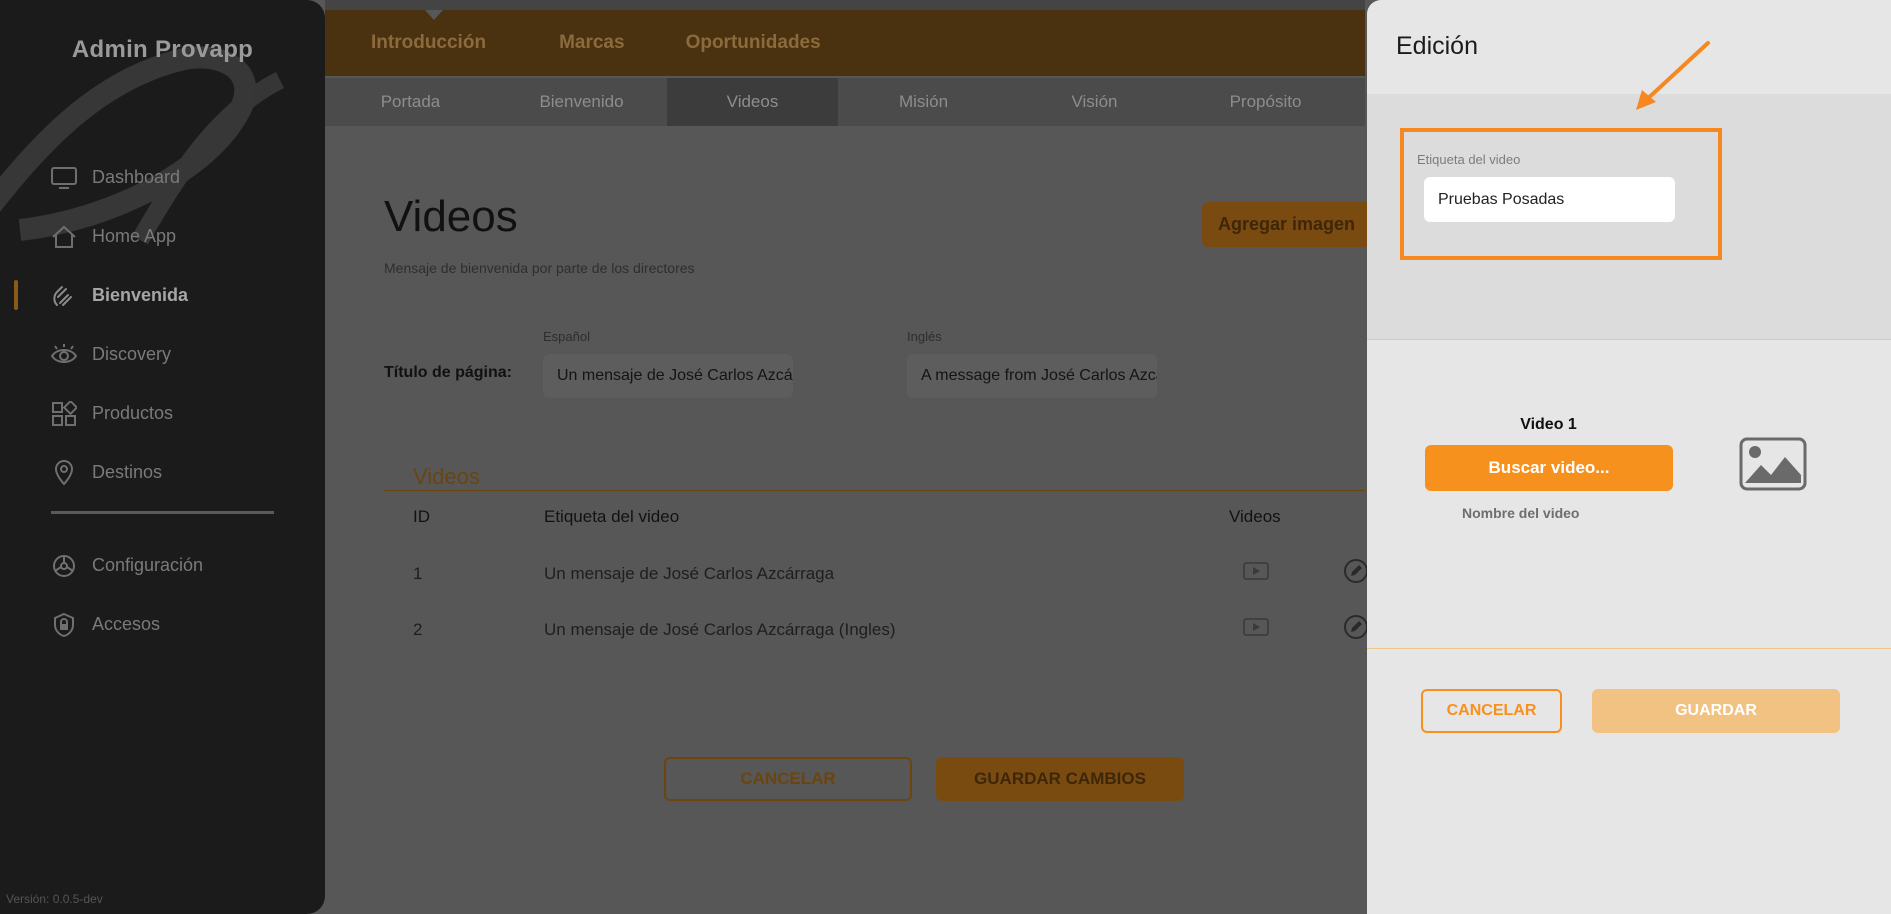 This screenshot has height=914, width=1891. What do you see at coordinates (924, 336) in the screenshot?
I see `lang-label-en: Inglés` at bounding box center [924, 336].